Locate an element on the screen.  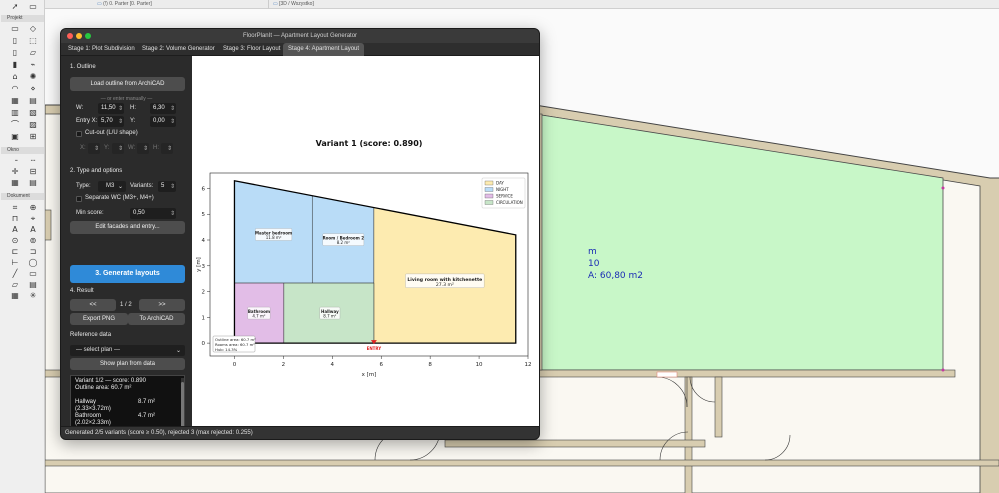
tab-stage-4: Stage 4: Apartment Layout is located at coordinates (324, 49).